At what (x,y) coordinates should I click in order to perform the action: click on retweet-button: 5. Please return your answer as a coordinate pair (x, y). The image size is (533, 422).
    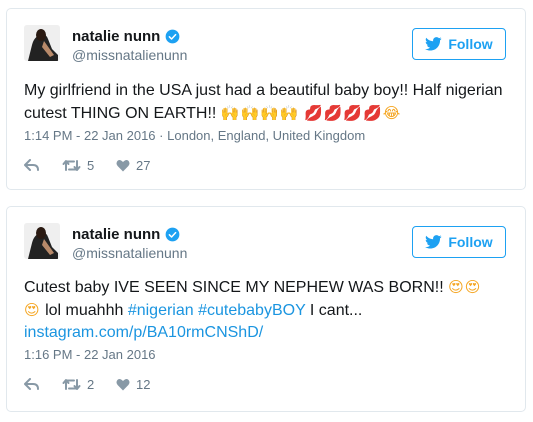
    Looking at the image, I should click on (89, 165).